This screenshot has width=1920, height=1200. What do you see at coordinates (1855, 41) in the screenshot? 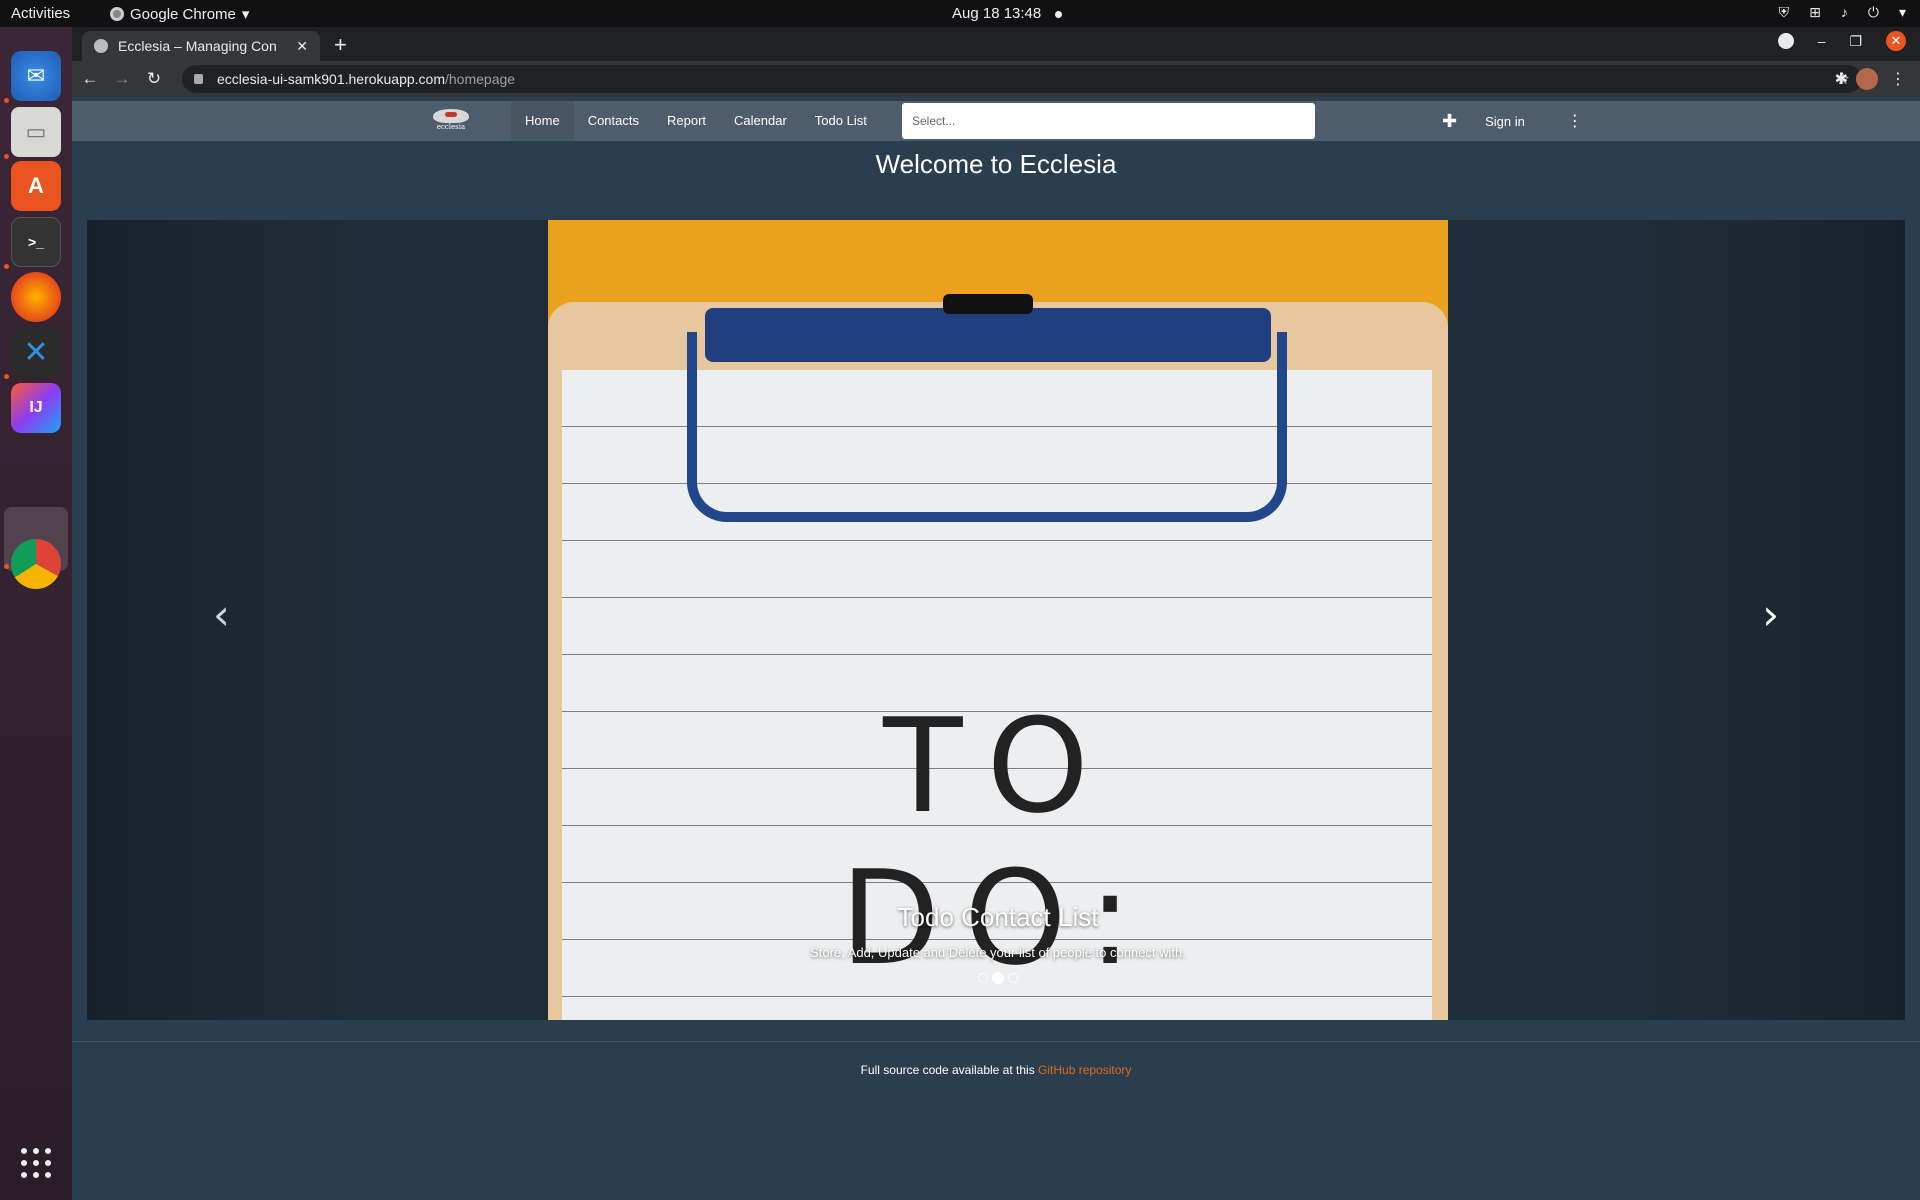
I see `restore-icon: ❐` at bounding box center [1855, 41].